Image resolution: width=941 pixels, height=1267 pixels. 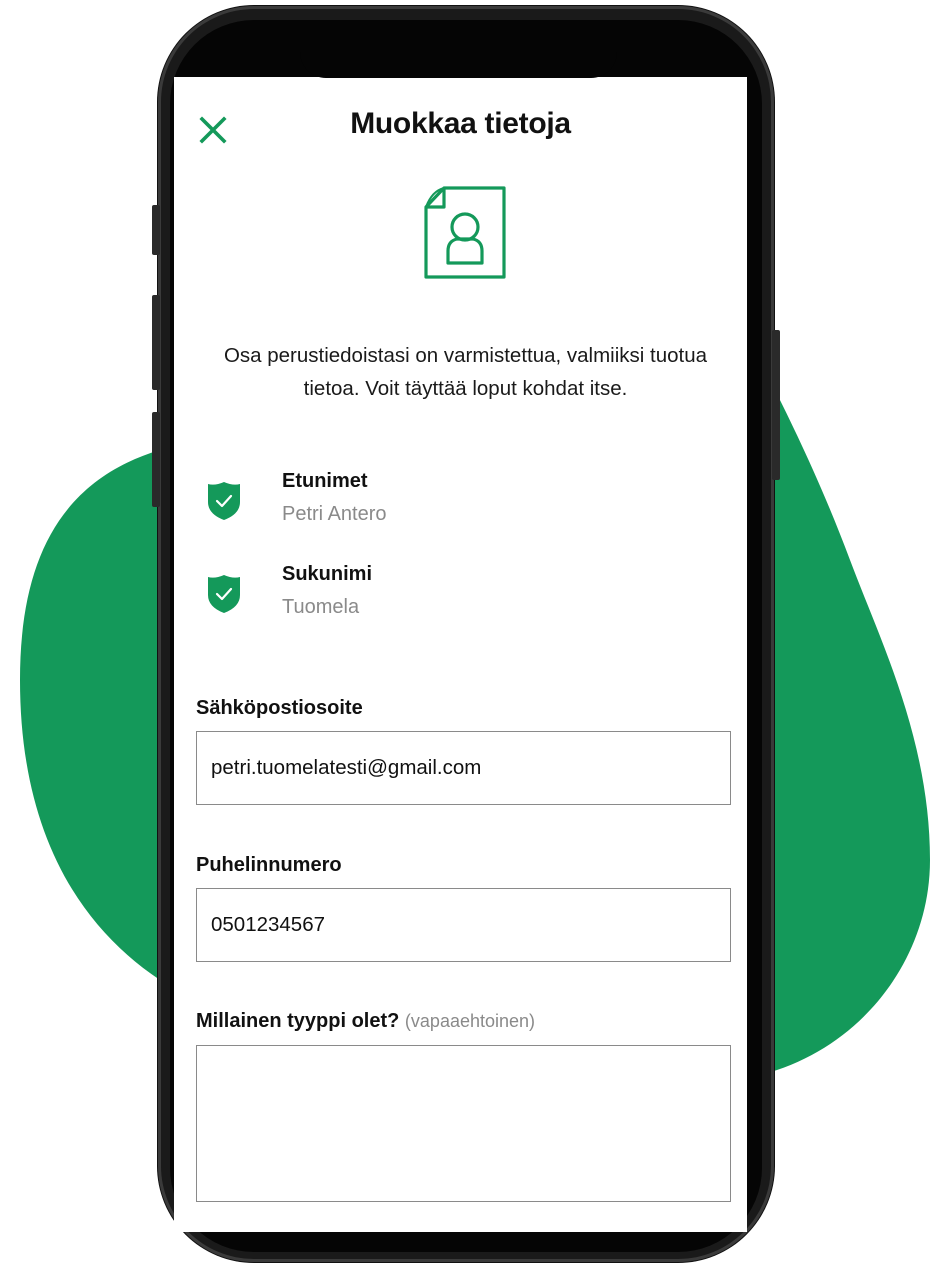 I want to click on phone-label: Puhelinnumero, so click(x=269, y=865).